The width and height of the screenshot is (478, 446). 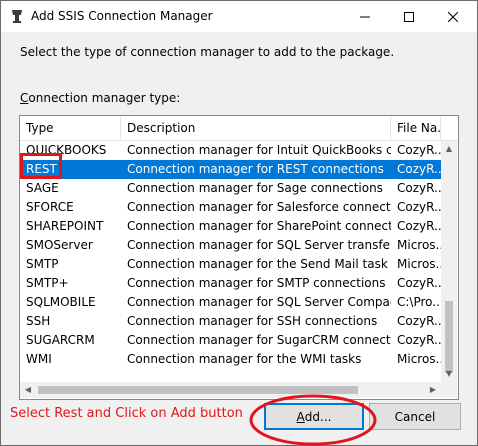 What do you see at coordinates (449, 149) in the screenshot?
I see `scroll-up-icon: ▲` at bounding box center [449, 149].